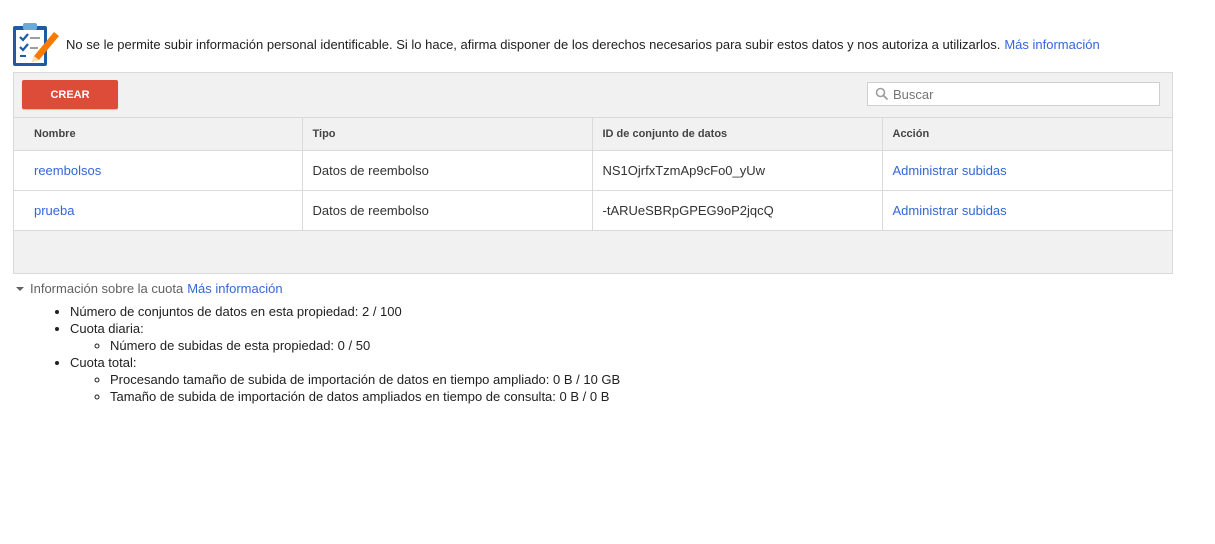 Image resolution: width=1215 pixels, height=544 pixels. What do you see at coordinates (737, 170) in the screenshot?
I see `dataset-id: NS1OjrfxTzmAp9cFo0_yUw` at bounding box center [737, 170].